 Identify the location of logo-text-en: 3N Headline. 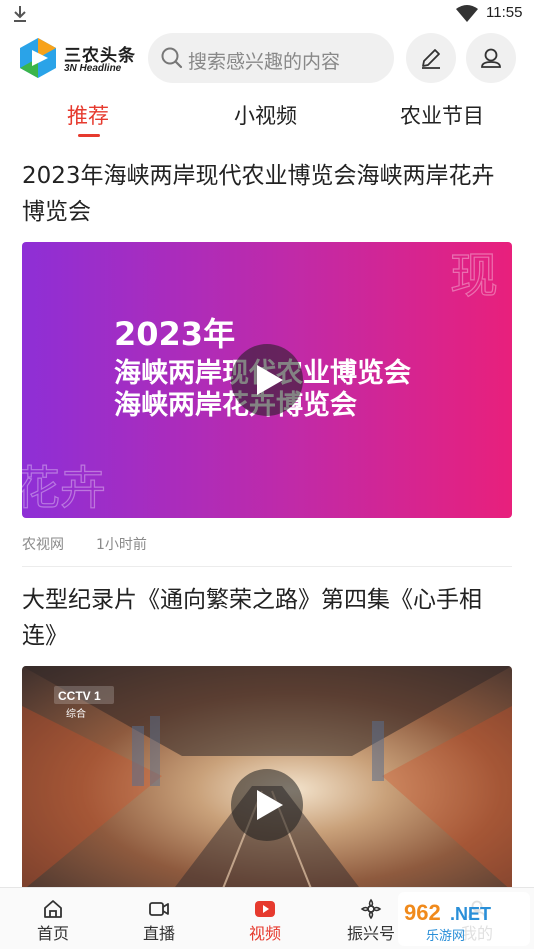
(93, 68).